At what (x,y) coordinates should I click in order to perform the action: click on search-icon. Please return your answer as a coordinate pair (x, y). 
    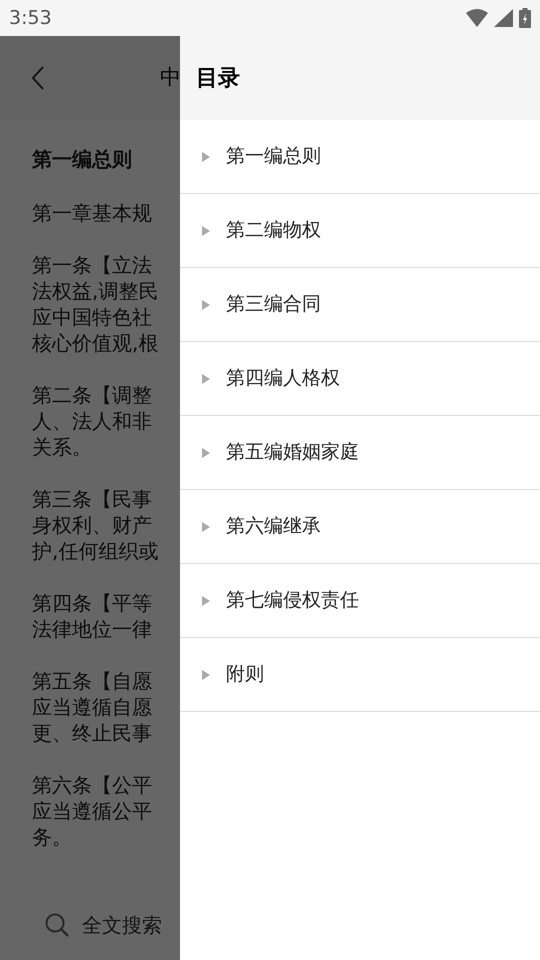
    Looking at the image, I should click on (57, 925).